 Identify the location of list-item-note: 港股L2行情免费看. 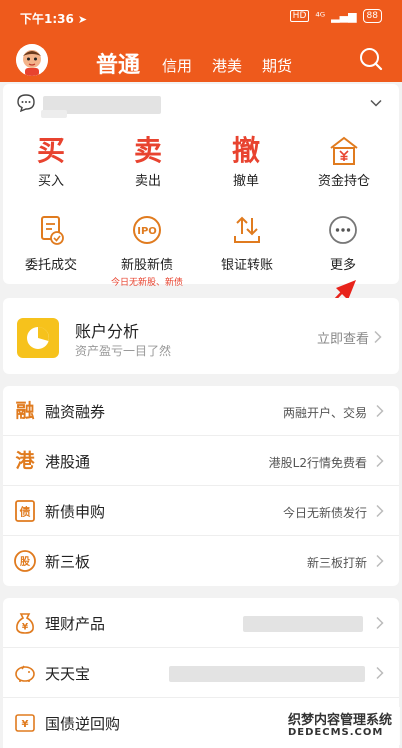
(317, 463).